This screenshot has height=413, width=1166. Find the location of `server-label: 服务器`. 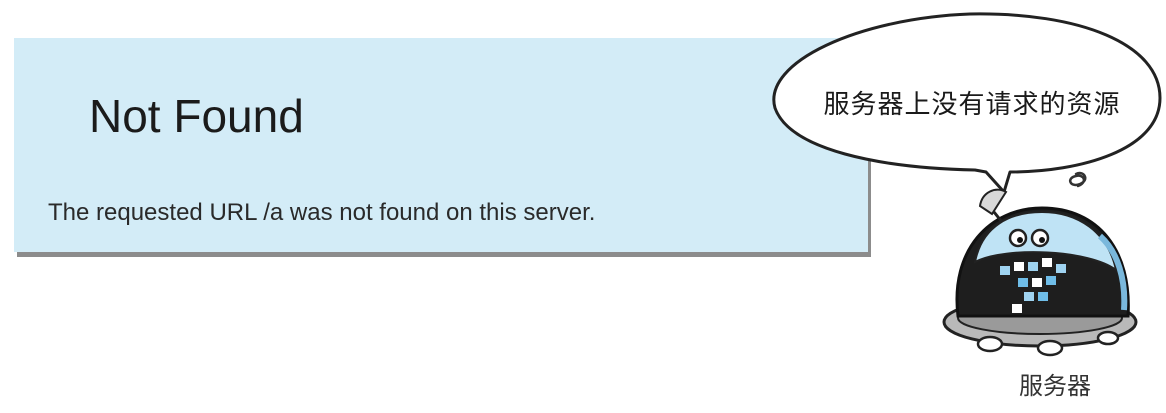

server-label: 服务器 is located at coordinates (1055, 386).